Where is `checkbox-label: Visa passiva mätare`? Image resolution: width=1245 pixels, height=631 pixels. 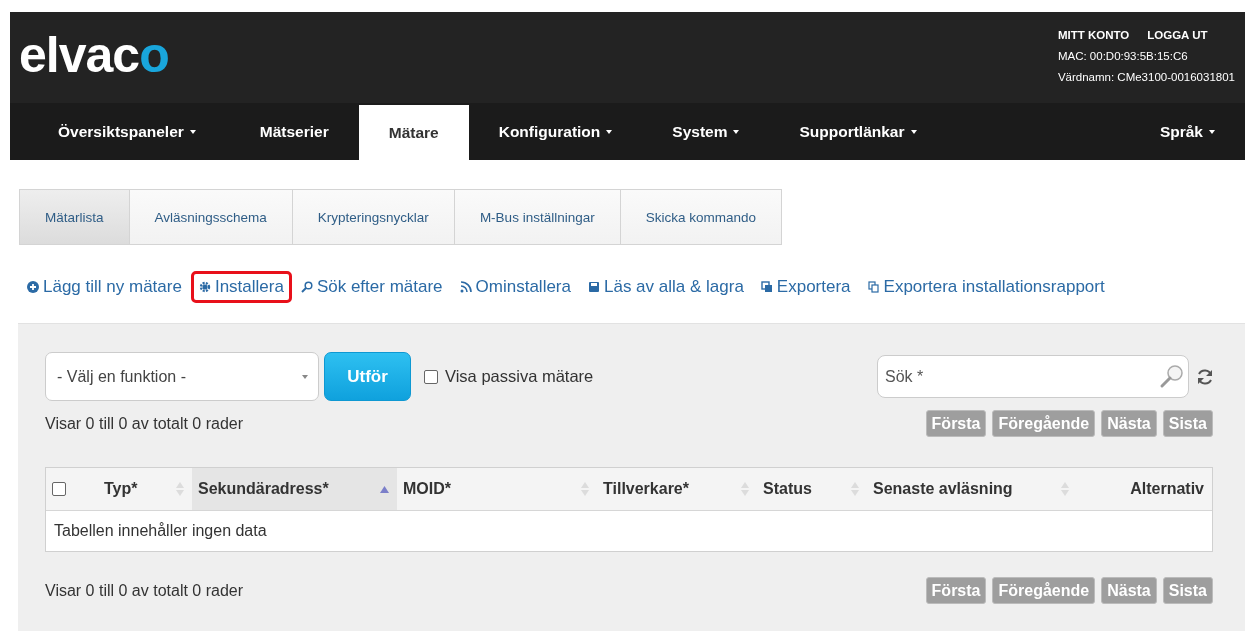 checkbox-label: Visa passiva mätare is located at coordinates (519, 376).